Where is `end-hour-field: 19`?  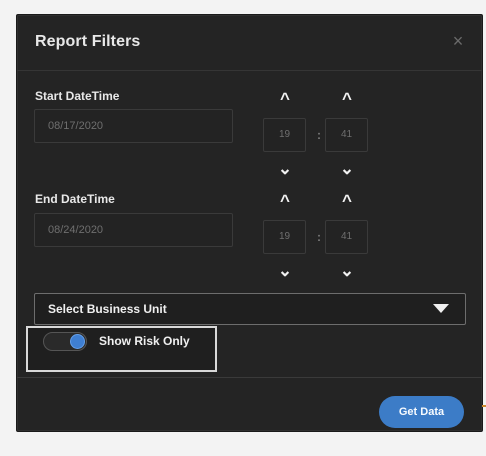 end-hour-field: 19 is located at coordinates (284, 237).